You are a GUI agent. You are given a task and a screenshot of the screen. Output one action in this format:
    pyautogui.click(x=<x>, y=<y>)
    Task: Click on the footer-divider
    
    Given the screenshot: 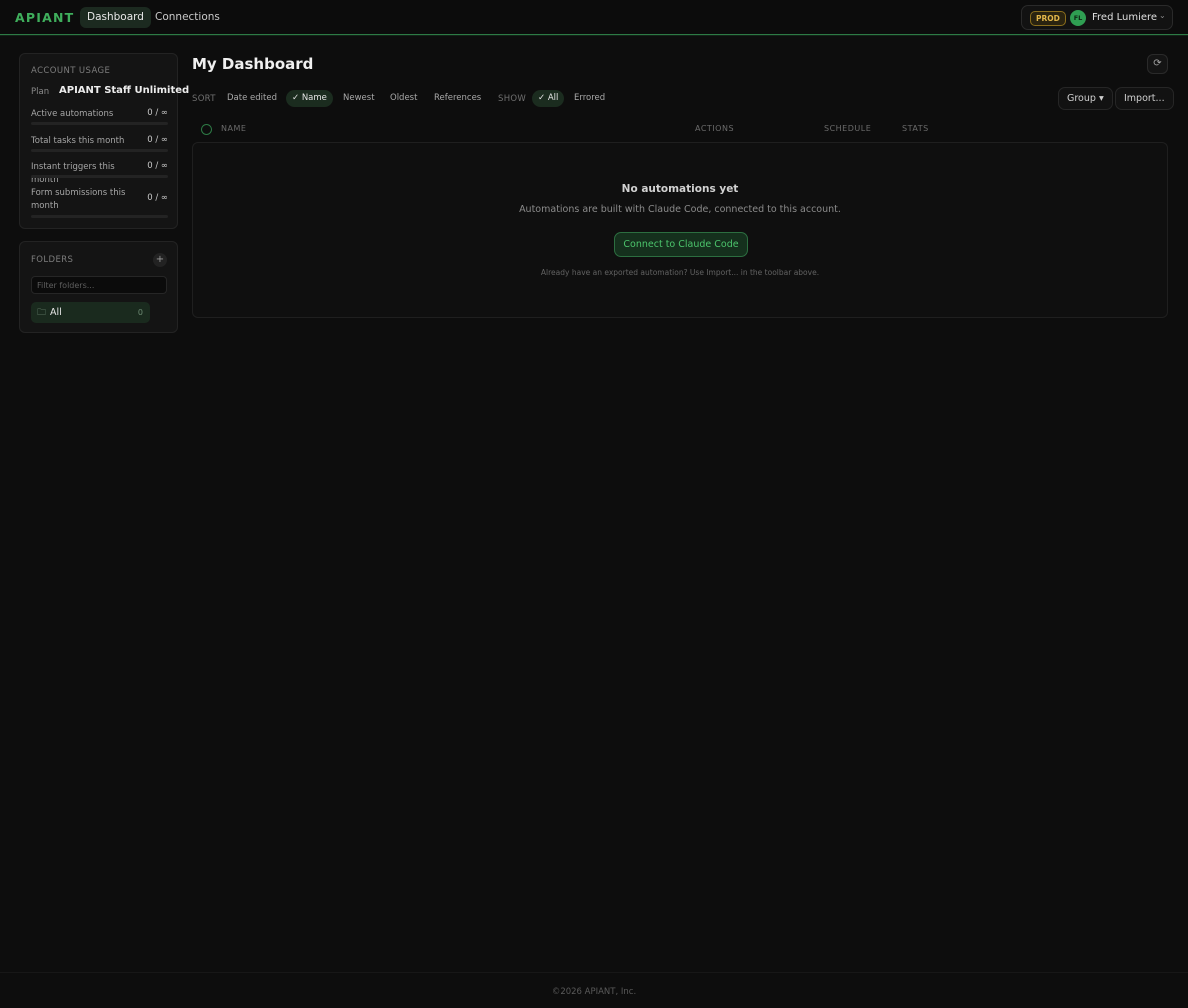 What is the action you would take?
    pyautogui.click(x=594, y=972)
    